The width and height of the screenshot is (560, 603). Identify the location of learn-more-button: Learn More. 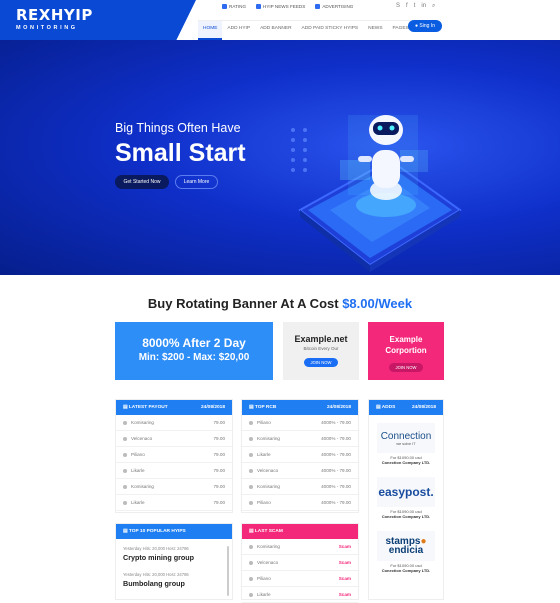
(196, 182).